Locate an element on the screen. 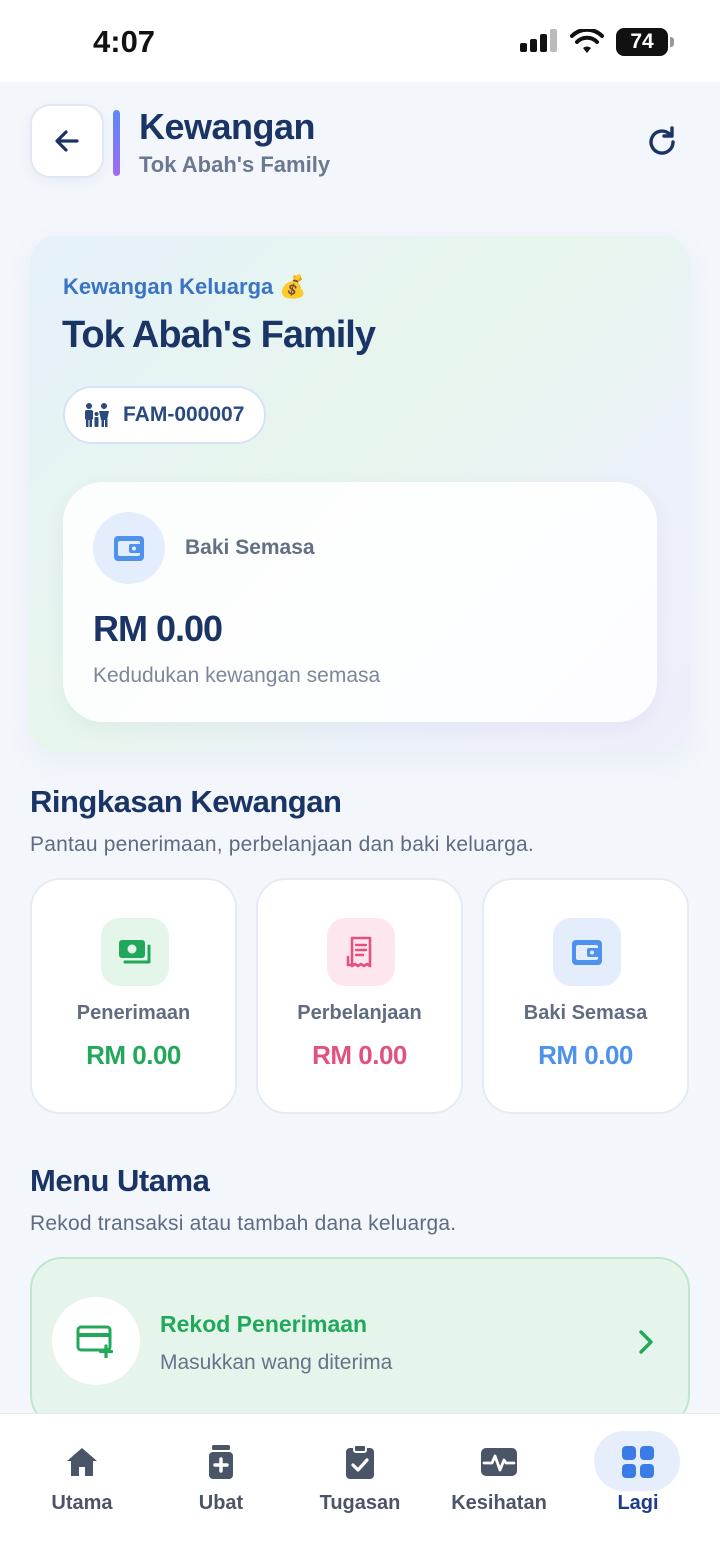  family-name: Tok Abah's Family is located at coordinates (219, 335).